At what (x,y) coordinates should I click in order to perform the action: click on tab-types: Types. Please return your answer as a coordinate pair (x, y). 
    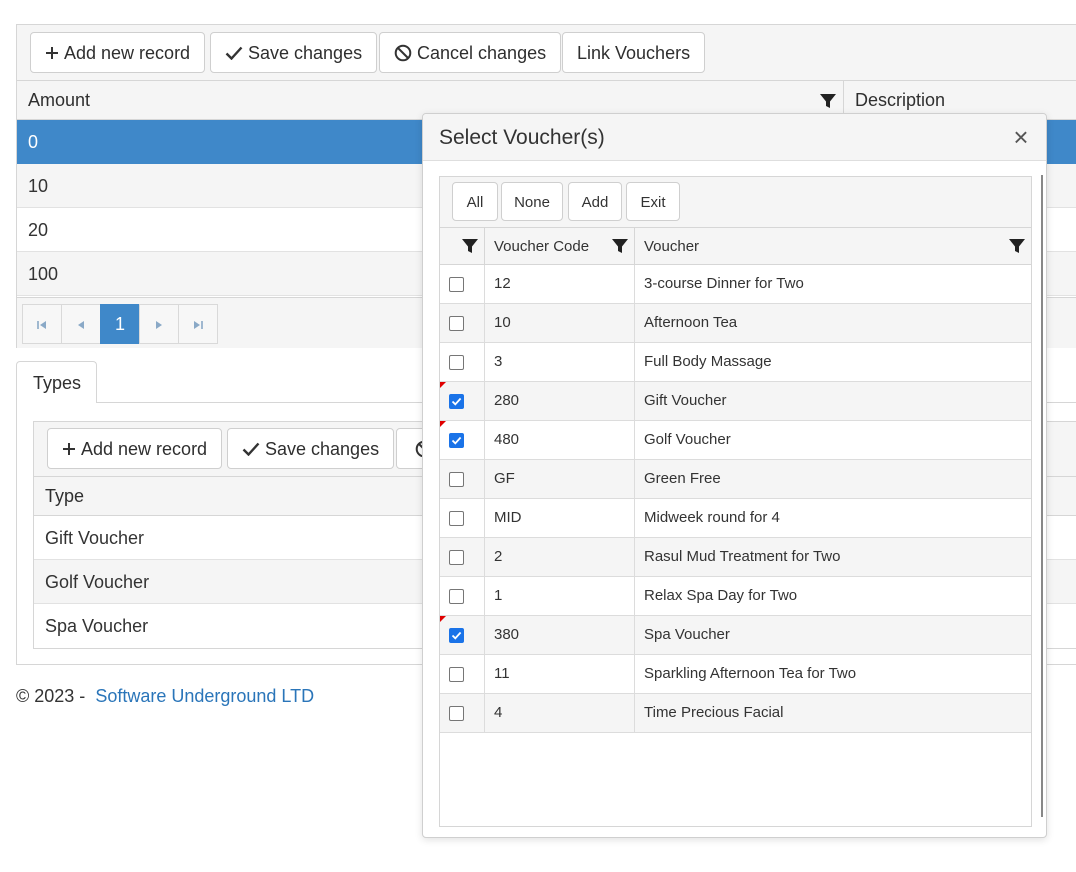
    Looking at the image, I should click on (56, 382).